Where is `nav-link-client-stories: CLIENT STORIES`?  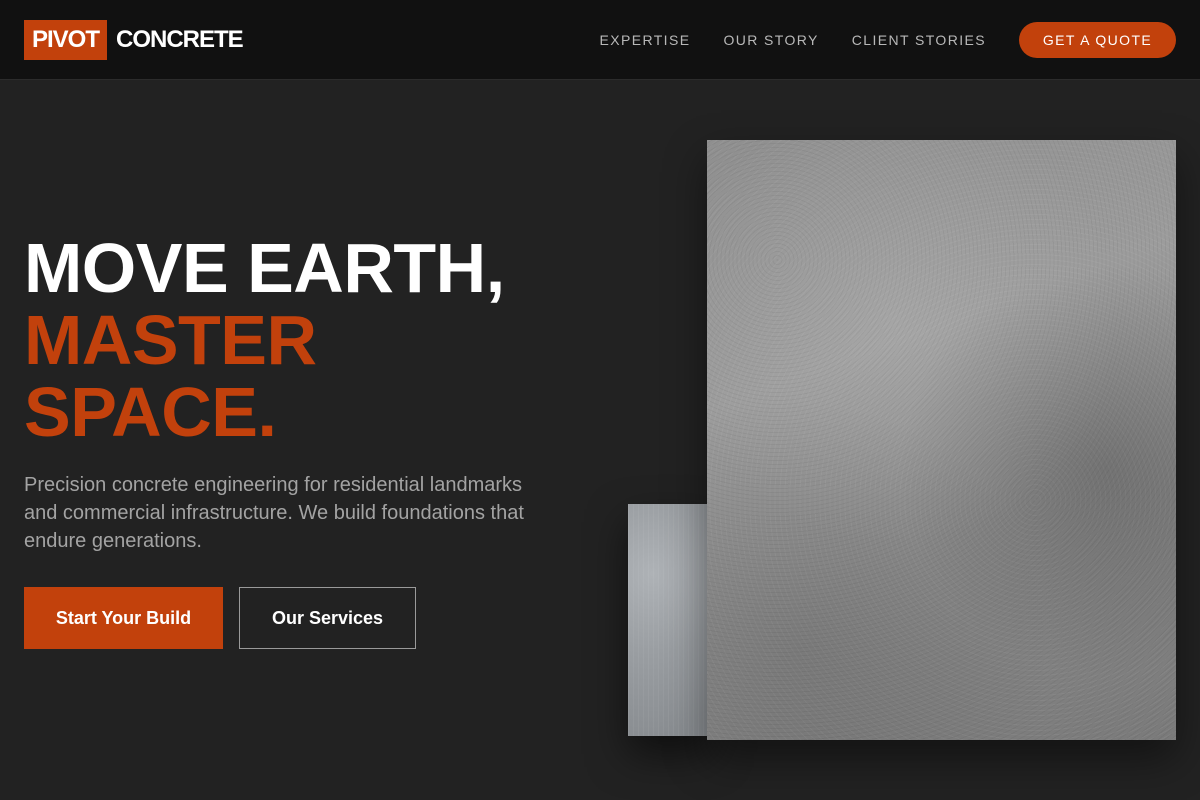 nav-link-client-stories: CLIENT STORIES is located at coordinates (919, 40).